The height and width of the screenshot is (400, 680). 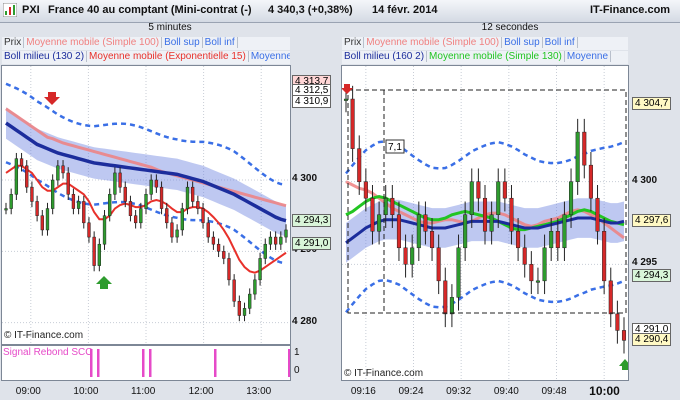 What do you see at coordinates (150, 10) in the screenshot?
I see `instrument-name: France 40 au comptant (Mini-contrat (-)` at bounding box center [150, 10].